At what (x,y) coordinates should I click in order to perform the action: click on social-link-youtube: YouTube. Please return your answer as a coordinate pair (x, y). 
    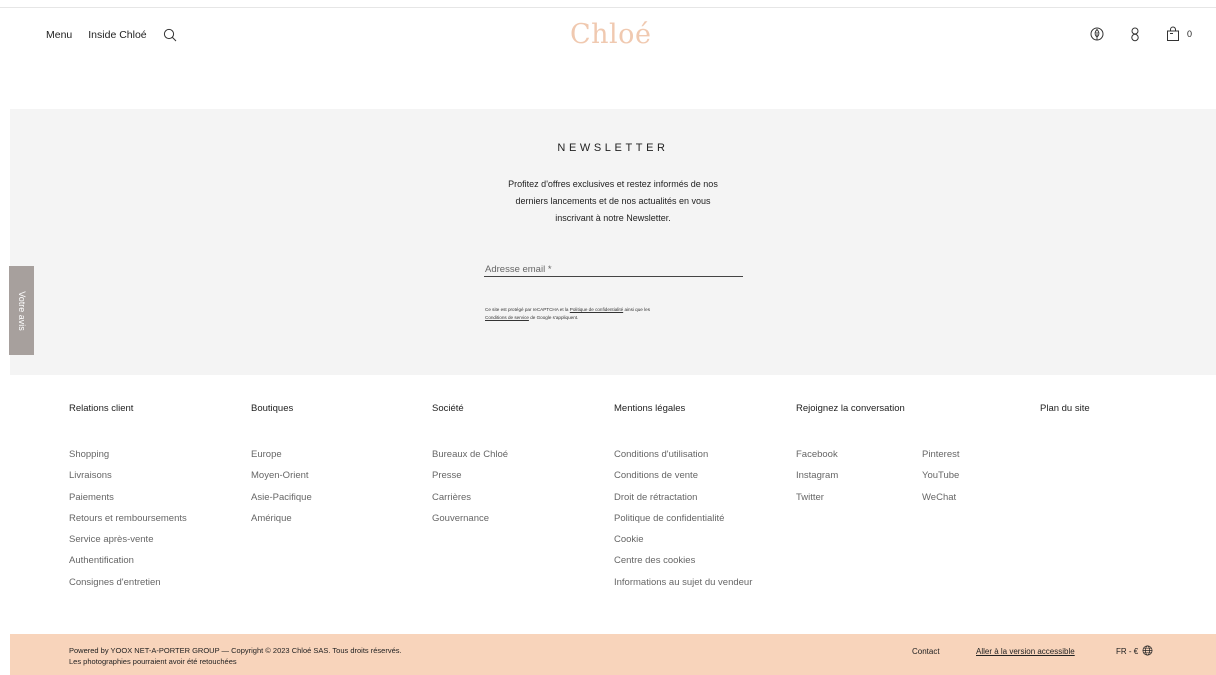
    Looking at the image, I should click on (941, 475).